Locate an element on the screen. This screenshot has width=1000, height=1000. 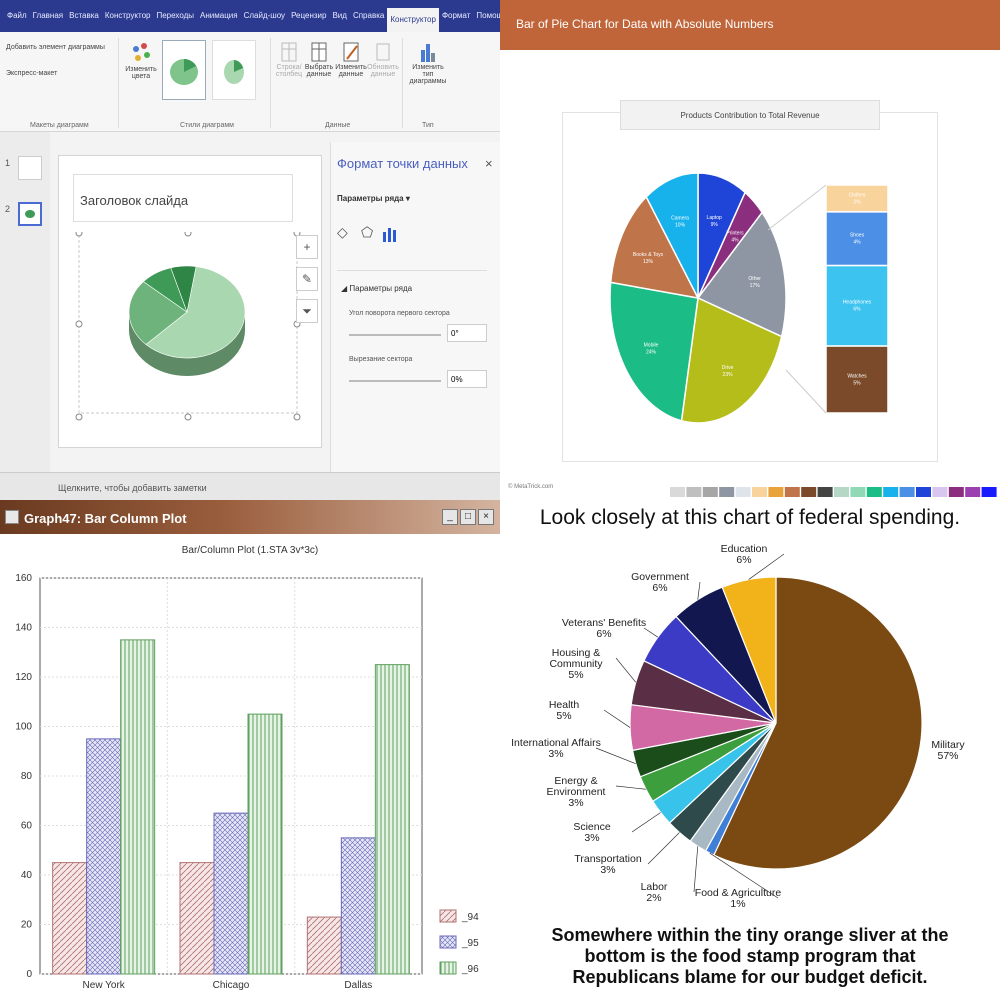
y-tick-label: 80 is located at coordinates (27, 776).